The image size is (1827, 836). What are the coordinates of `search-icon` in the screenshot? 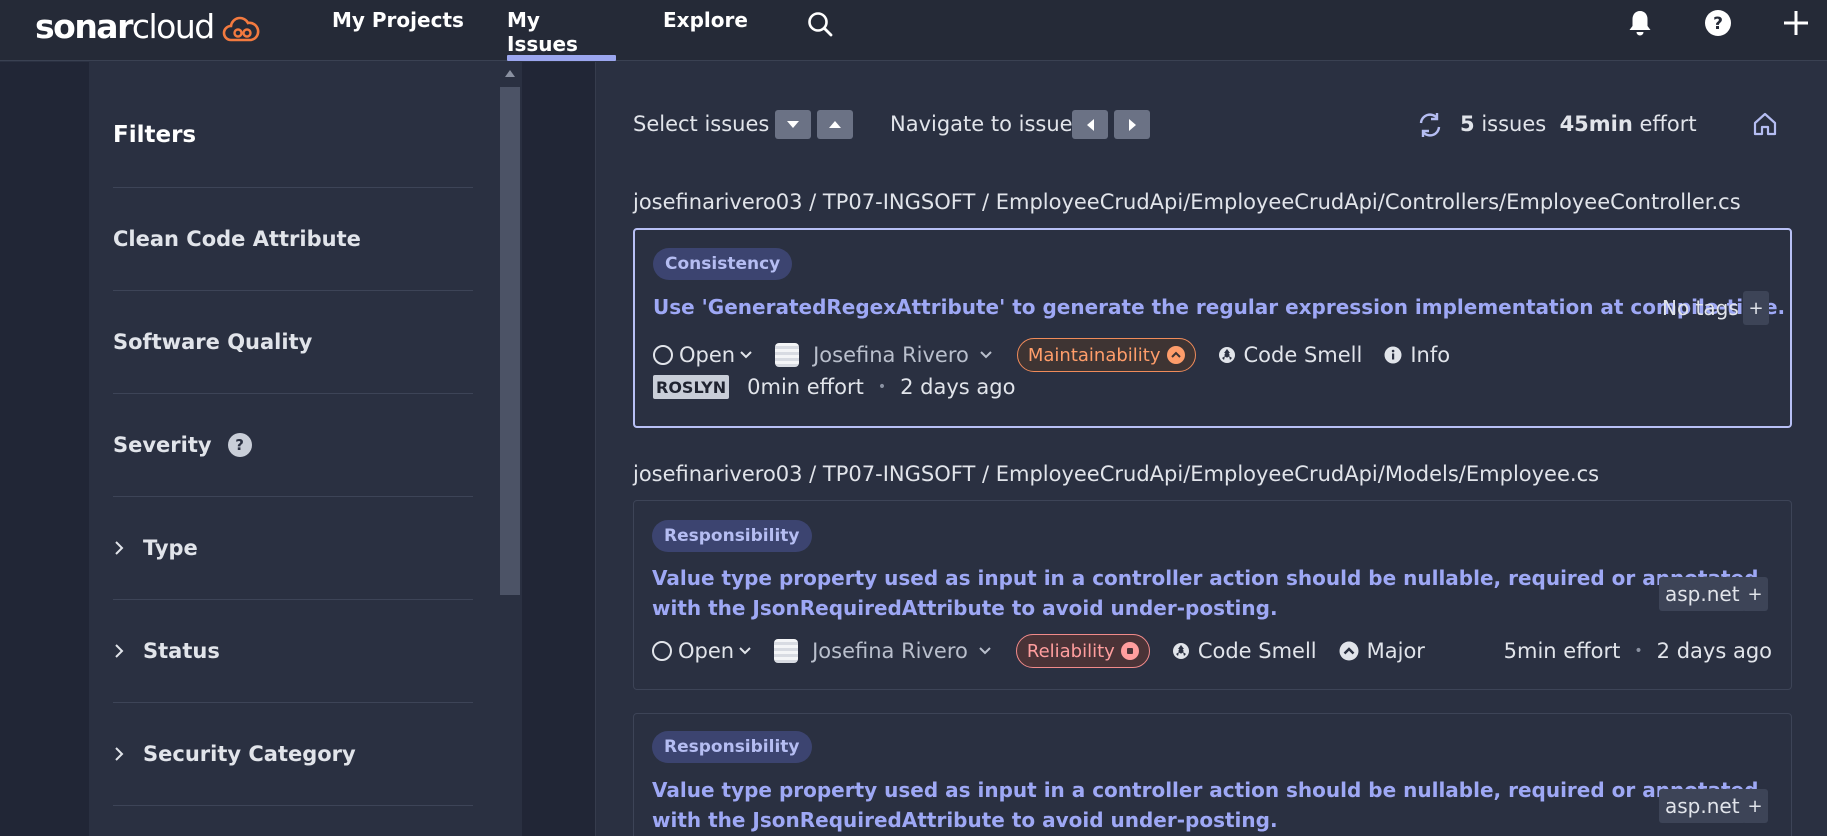 It's located at (820, 24).